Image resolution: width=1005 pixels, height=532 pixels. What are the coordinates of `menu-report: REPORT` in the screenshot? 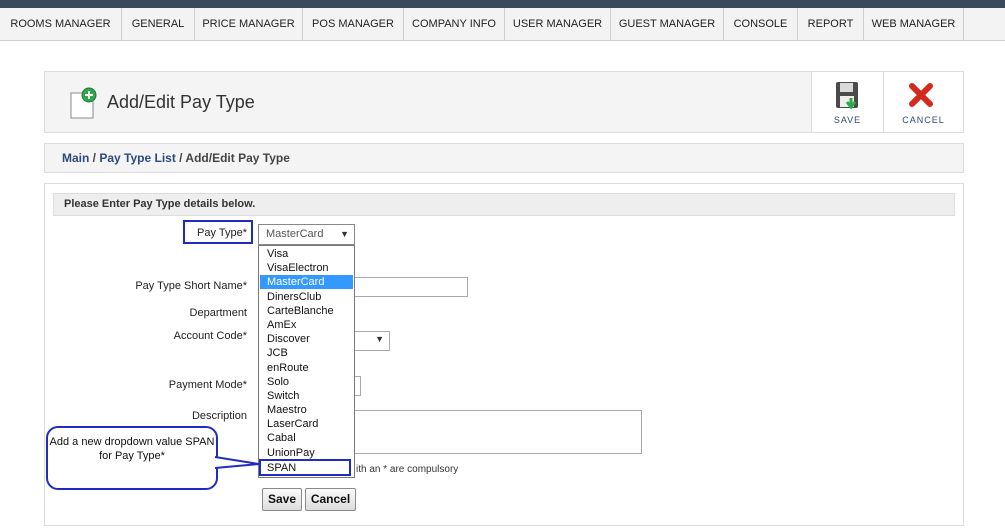 It's located at (831, 24).